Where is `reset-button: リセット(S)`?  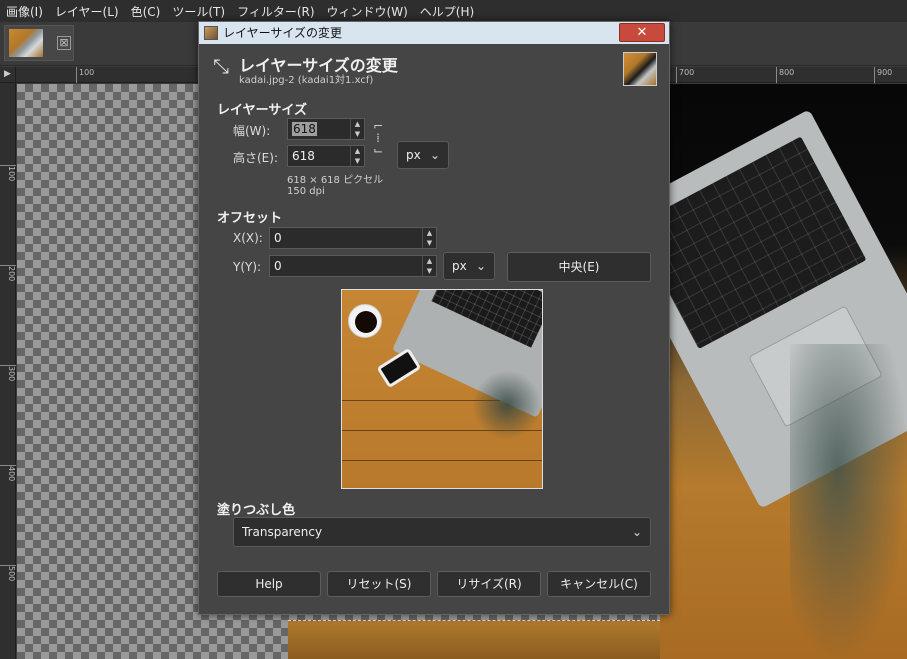 reset-button: リセット(S) is located at coordinates (379, 584).